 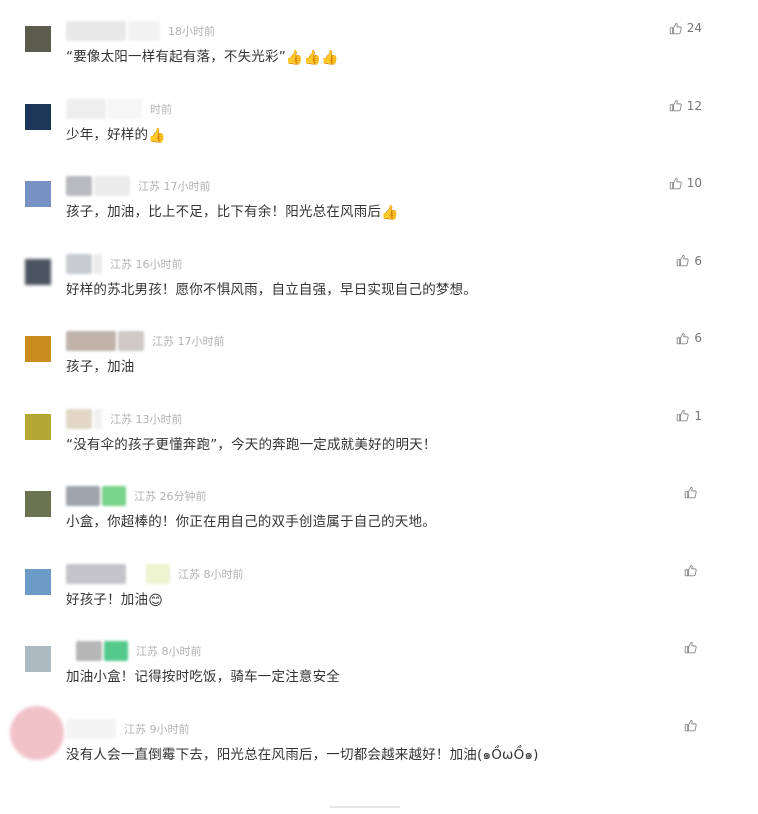 I want to click on like-button: 24, so click(x=685, y=28).